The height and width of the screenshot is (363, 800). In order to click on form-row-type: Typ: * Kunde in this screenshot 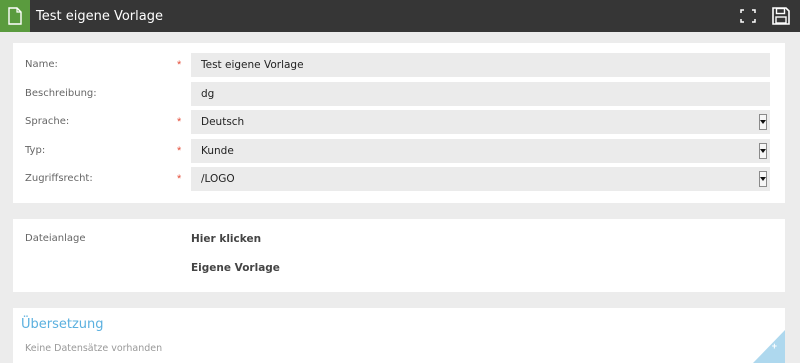, I will do `click(399, 151)`.